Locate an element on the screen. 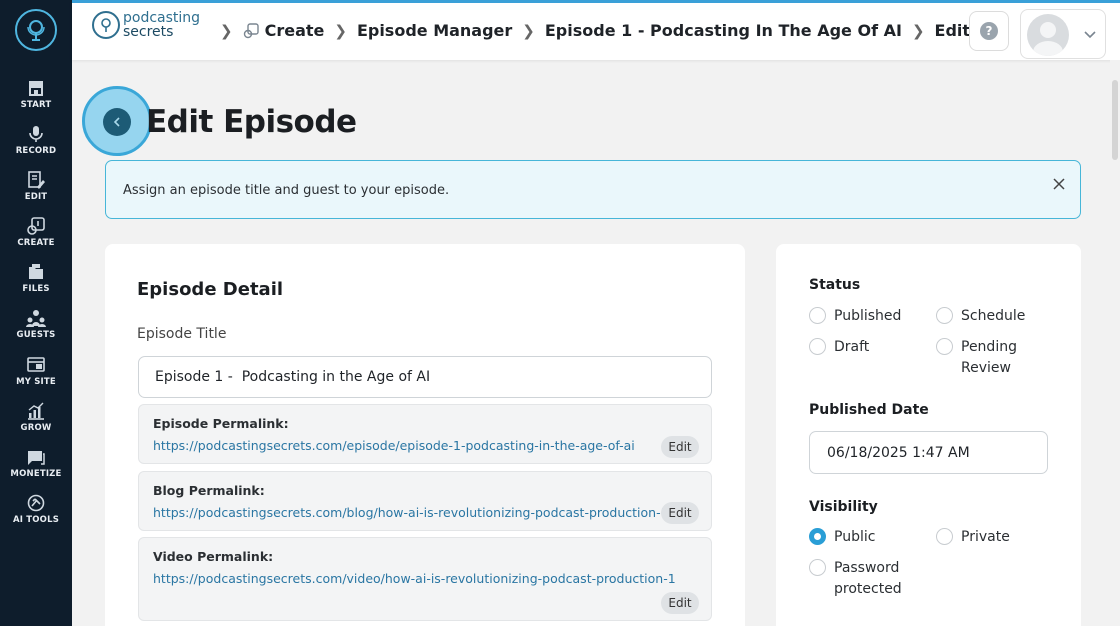 The height and width of the screenshot is (626, 1120). sidebar-item-label: GUESTS is located at coordinates (36, 335).